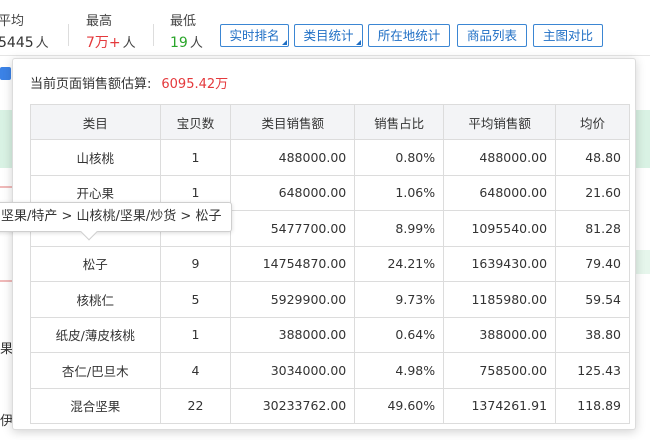  What do you see at coordinates (500, 228) in the screenshot?
I see `cell-avg-sales: 1095540.00` at bounding box center [500, 228].